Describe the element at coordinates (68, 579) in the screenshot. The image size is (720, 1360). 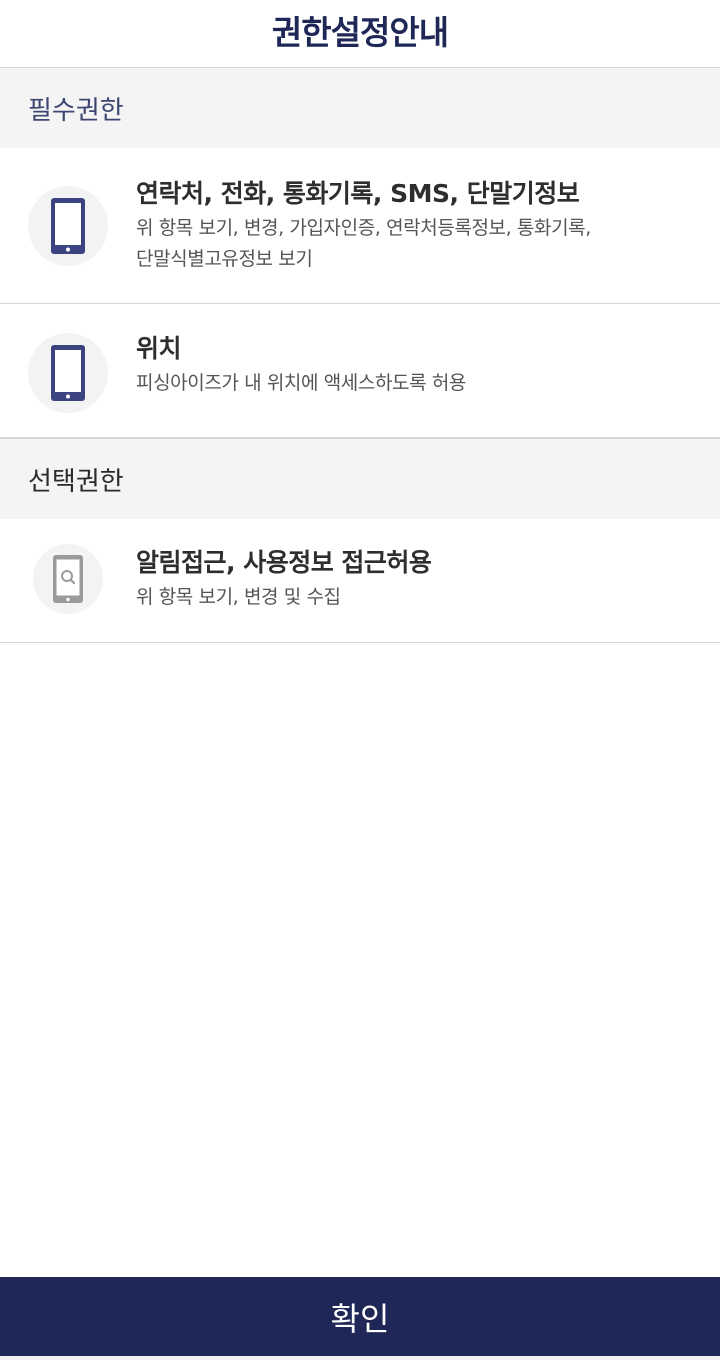
I see `phone-search-icon` at that location.